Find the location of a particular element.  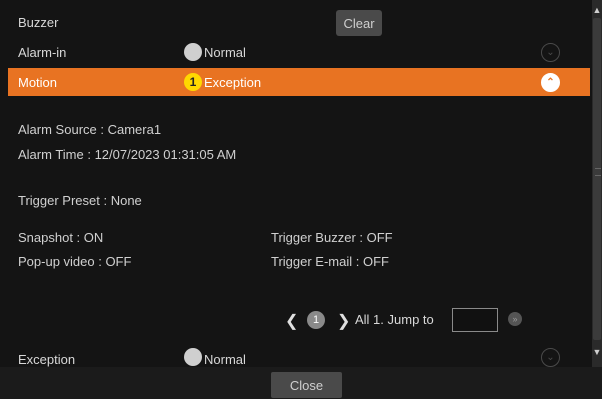

alarm-count-badge: 1 is located at coordinates (193, 82).